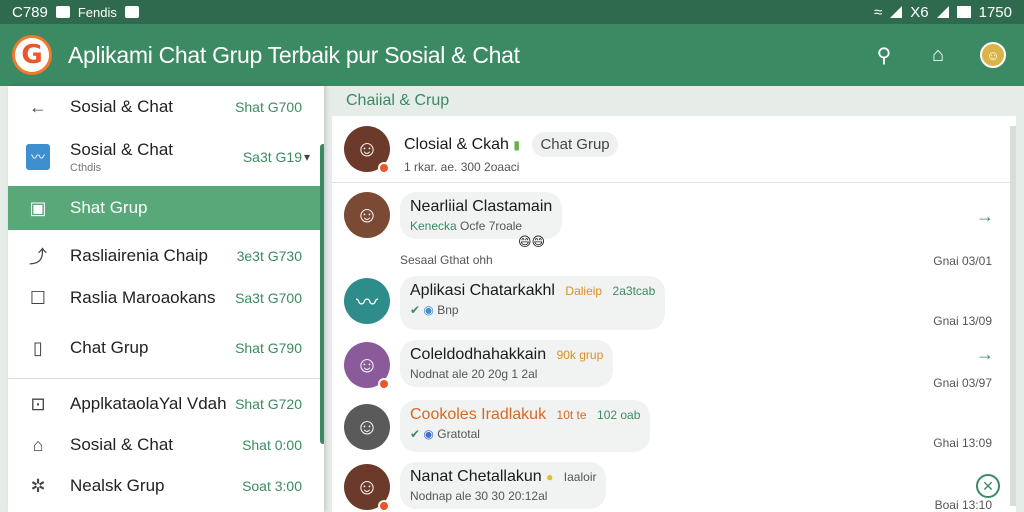 This screenshot has width=1024, height=512. Describe the element at coordinates (166, 486) in the screenshot. I see `drawer-item-nealsk: ✲ Nealsk Grup Soat 3:00` at that location.